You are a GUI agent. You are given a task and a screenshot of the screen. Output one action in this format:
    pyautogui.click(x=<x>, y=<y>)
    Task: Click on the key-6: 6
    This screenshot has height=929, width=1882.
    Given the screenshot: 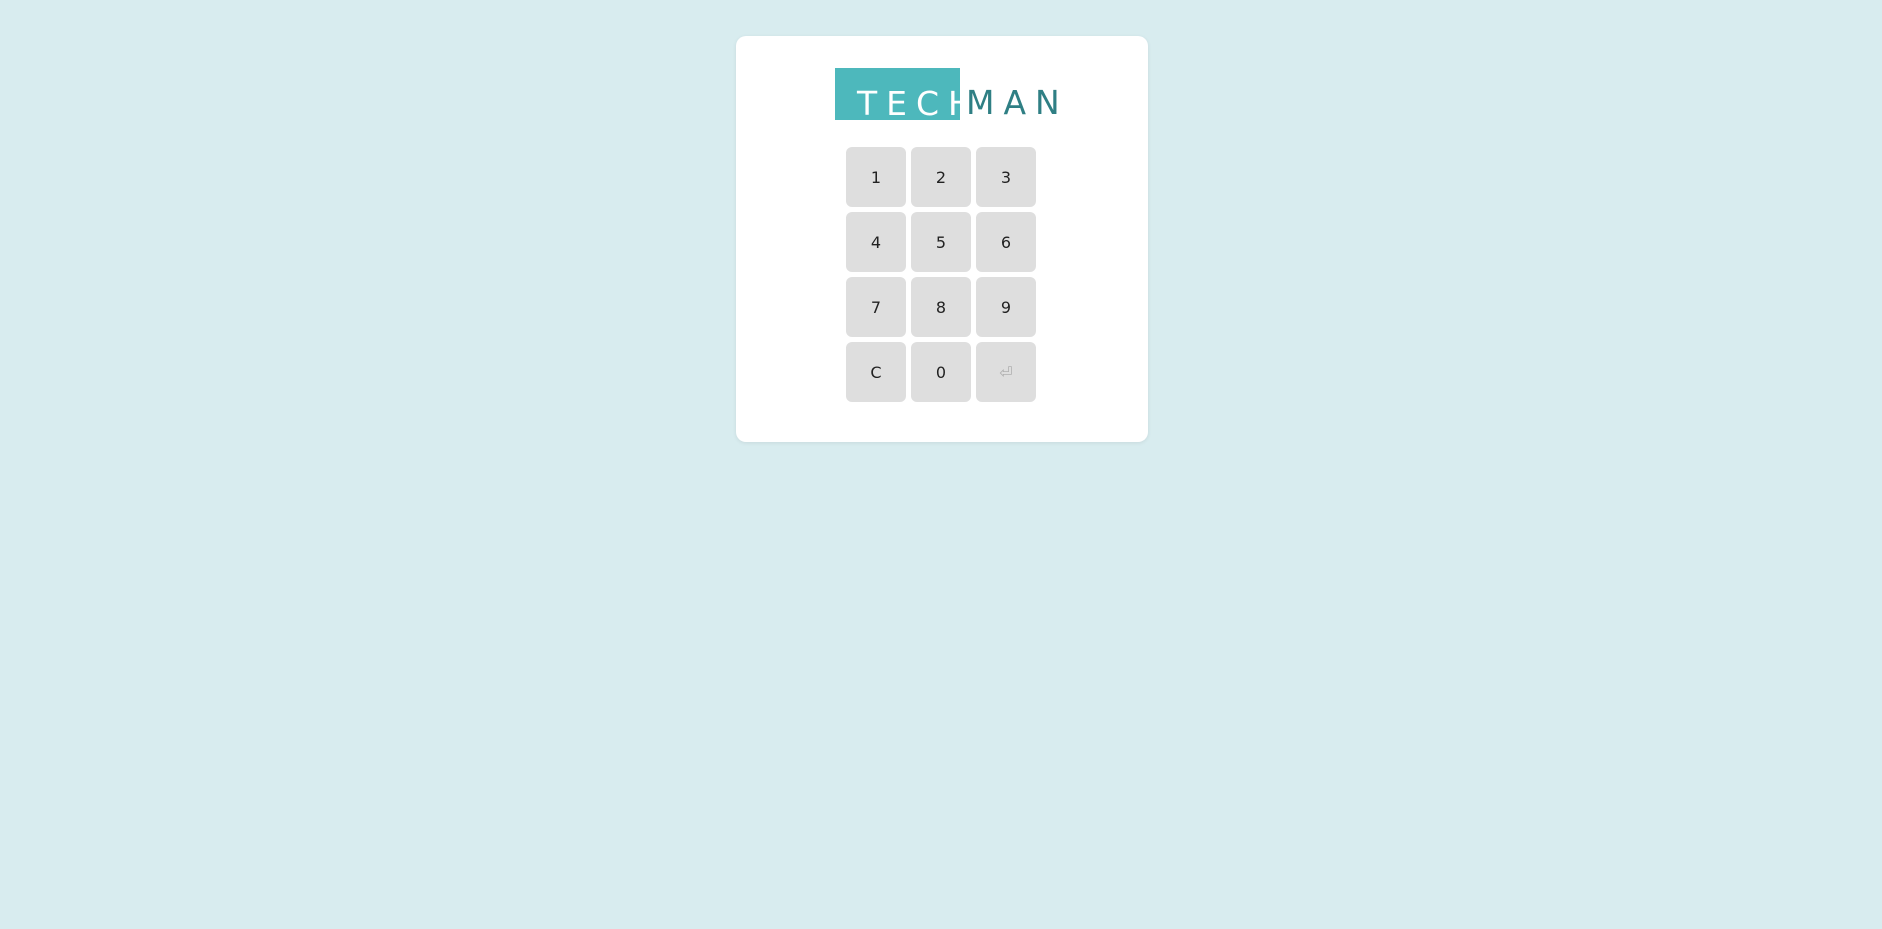 What is the action you would take?
    pyautogui.click(x=1006, y=242)
    